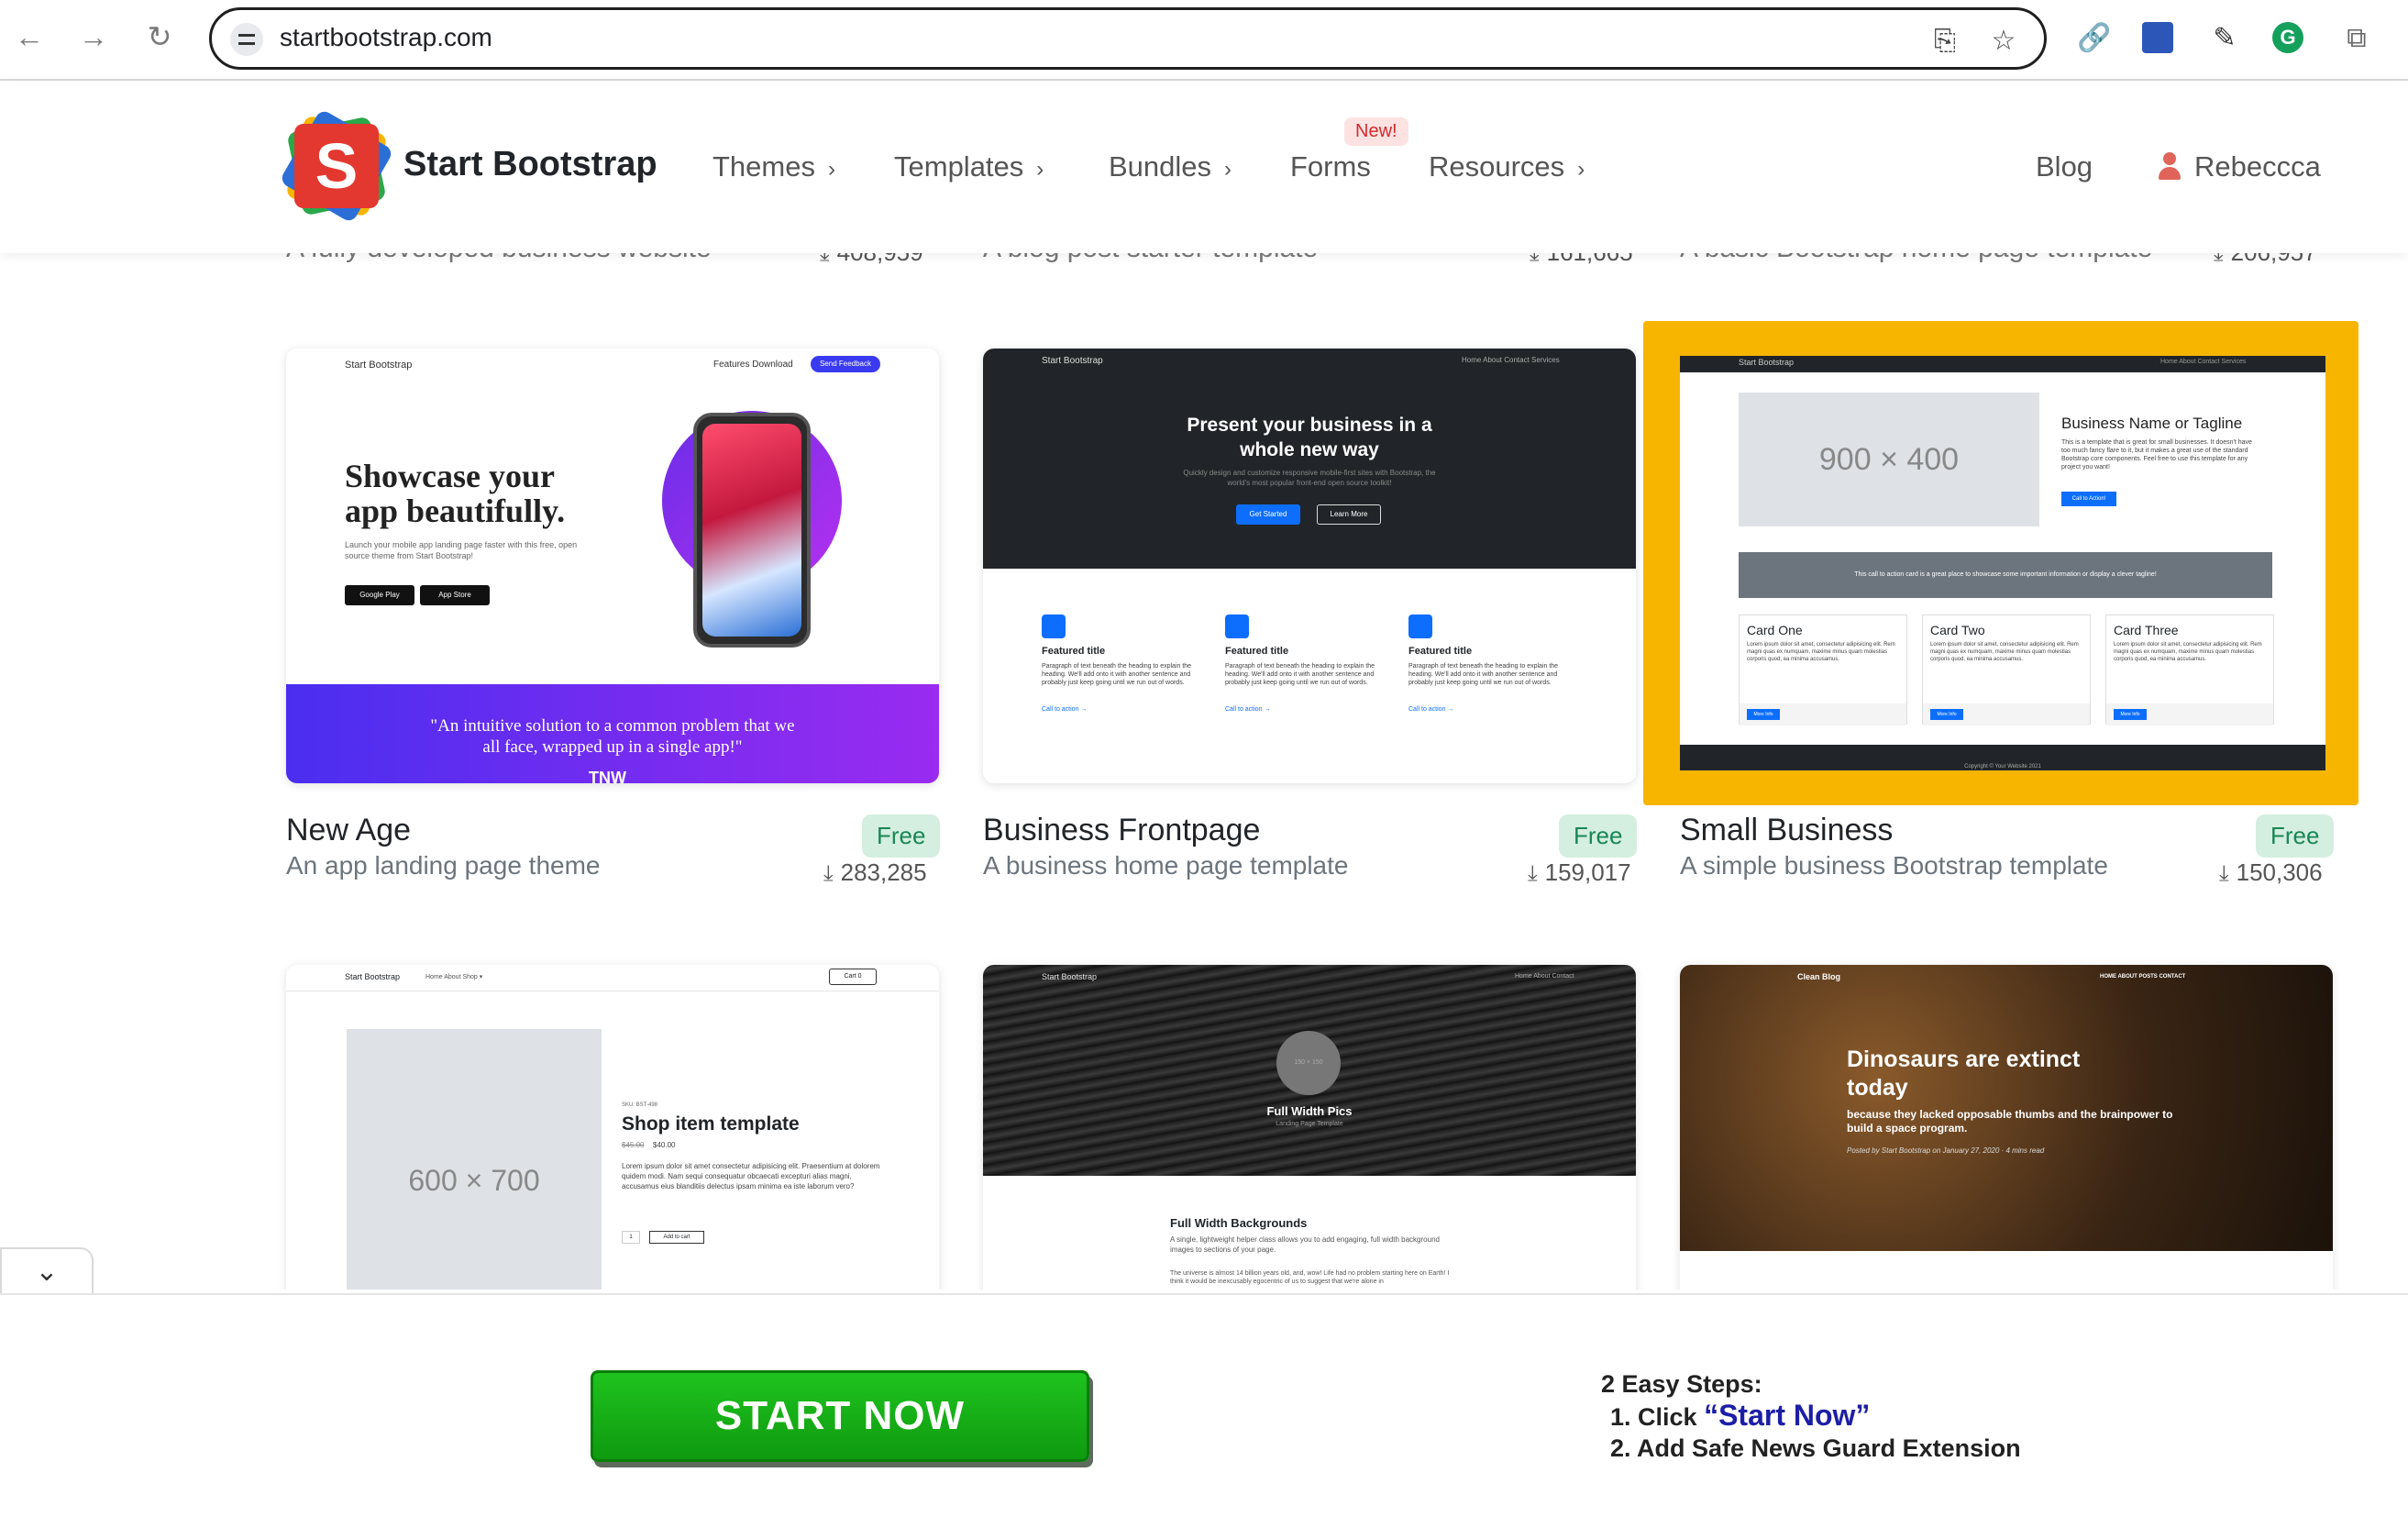 This screenshot has height=1528, width=2408. Describe the element at coordinates (386, 37) in the screenshot. I see `url-text: startbootstrap.com` at that location.